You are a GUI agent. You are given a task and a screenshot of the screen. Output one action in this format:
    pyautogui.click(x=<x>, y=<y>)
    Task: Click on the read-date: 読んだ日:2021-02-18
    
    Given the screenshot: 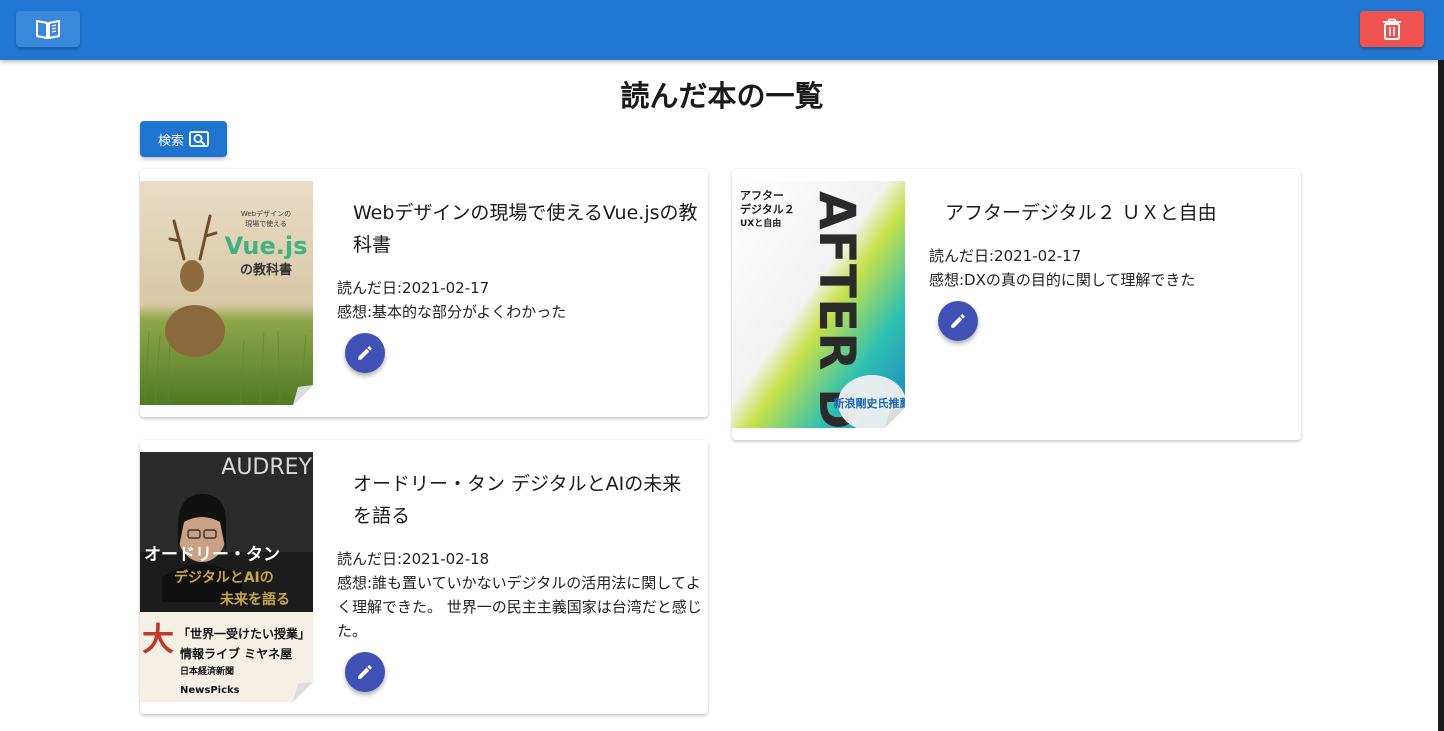 What is the action you would take?
    pyautogui.click(x=413, y=559)
    